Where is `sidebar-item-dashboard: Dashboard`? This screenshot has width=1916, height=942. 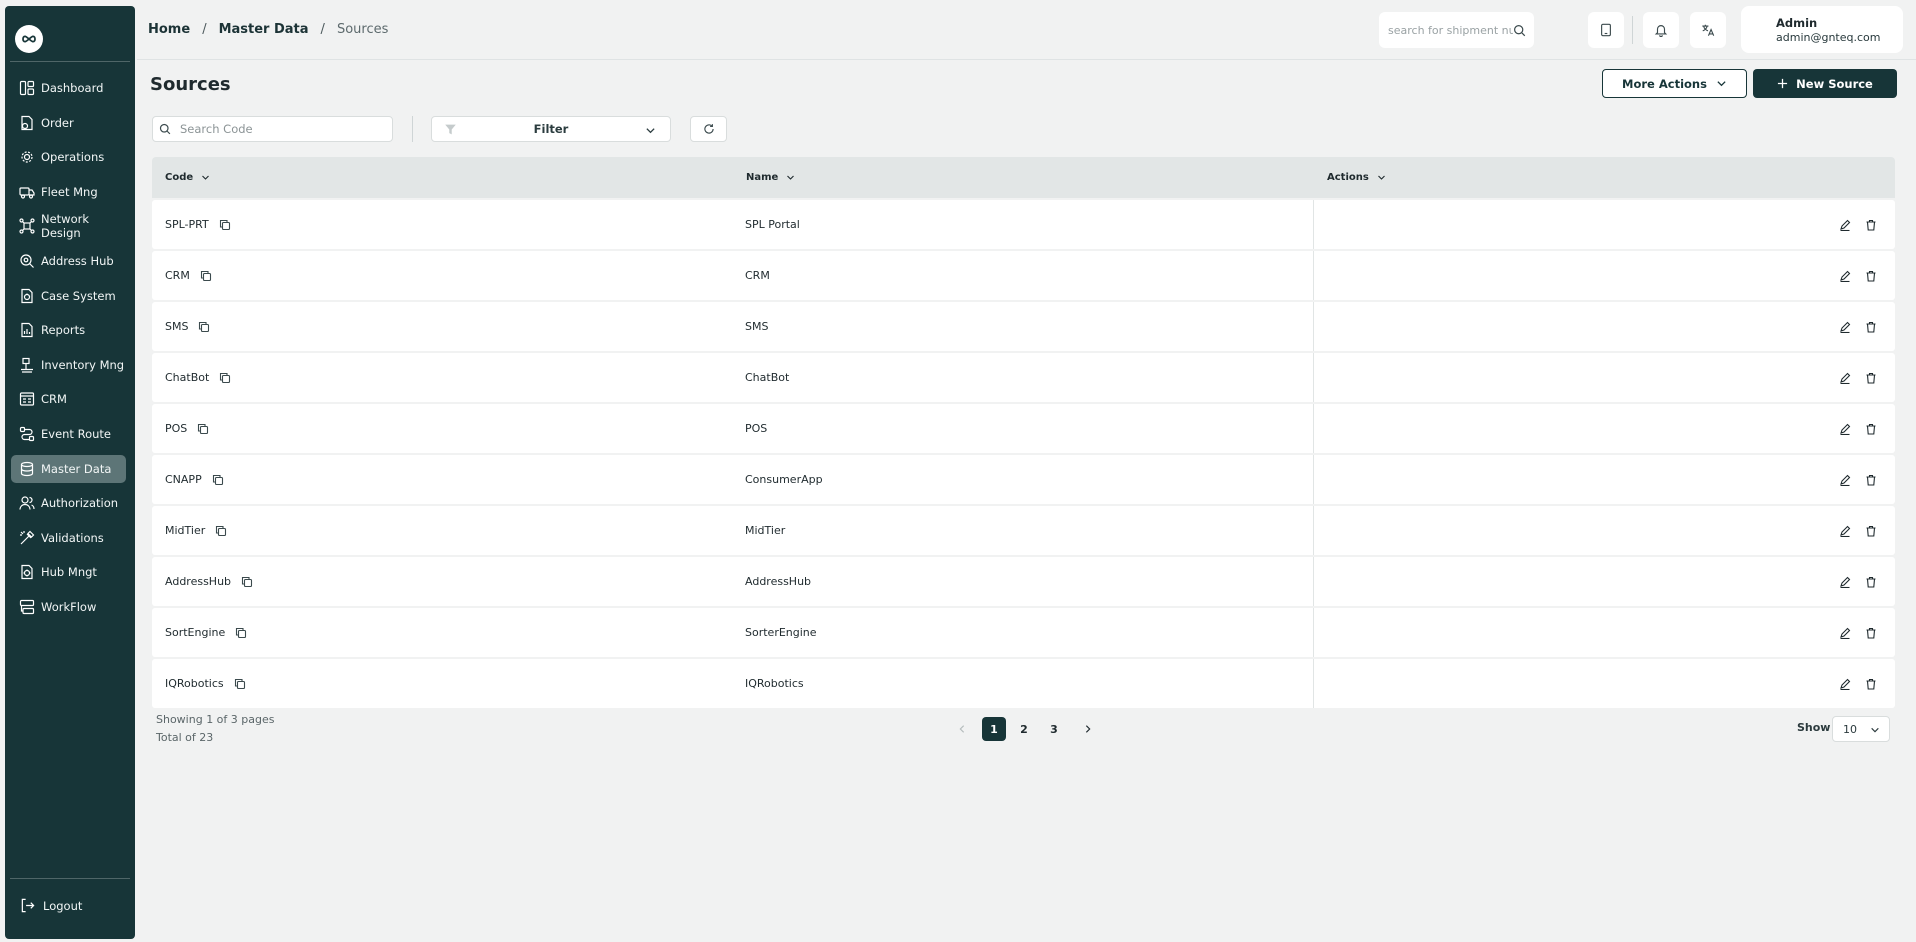
sidebar-item-dashboard: Dashboard is located at coordinates (68, 88).